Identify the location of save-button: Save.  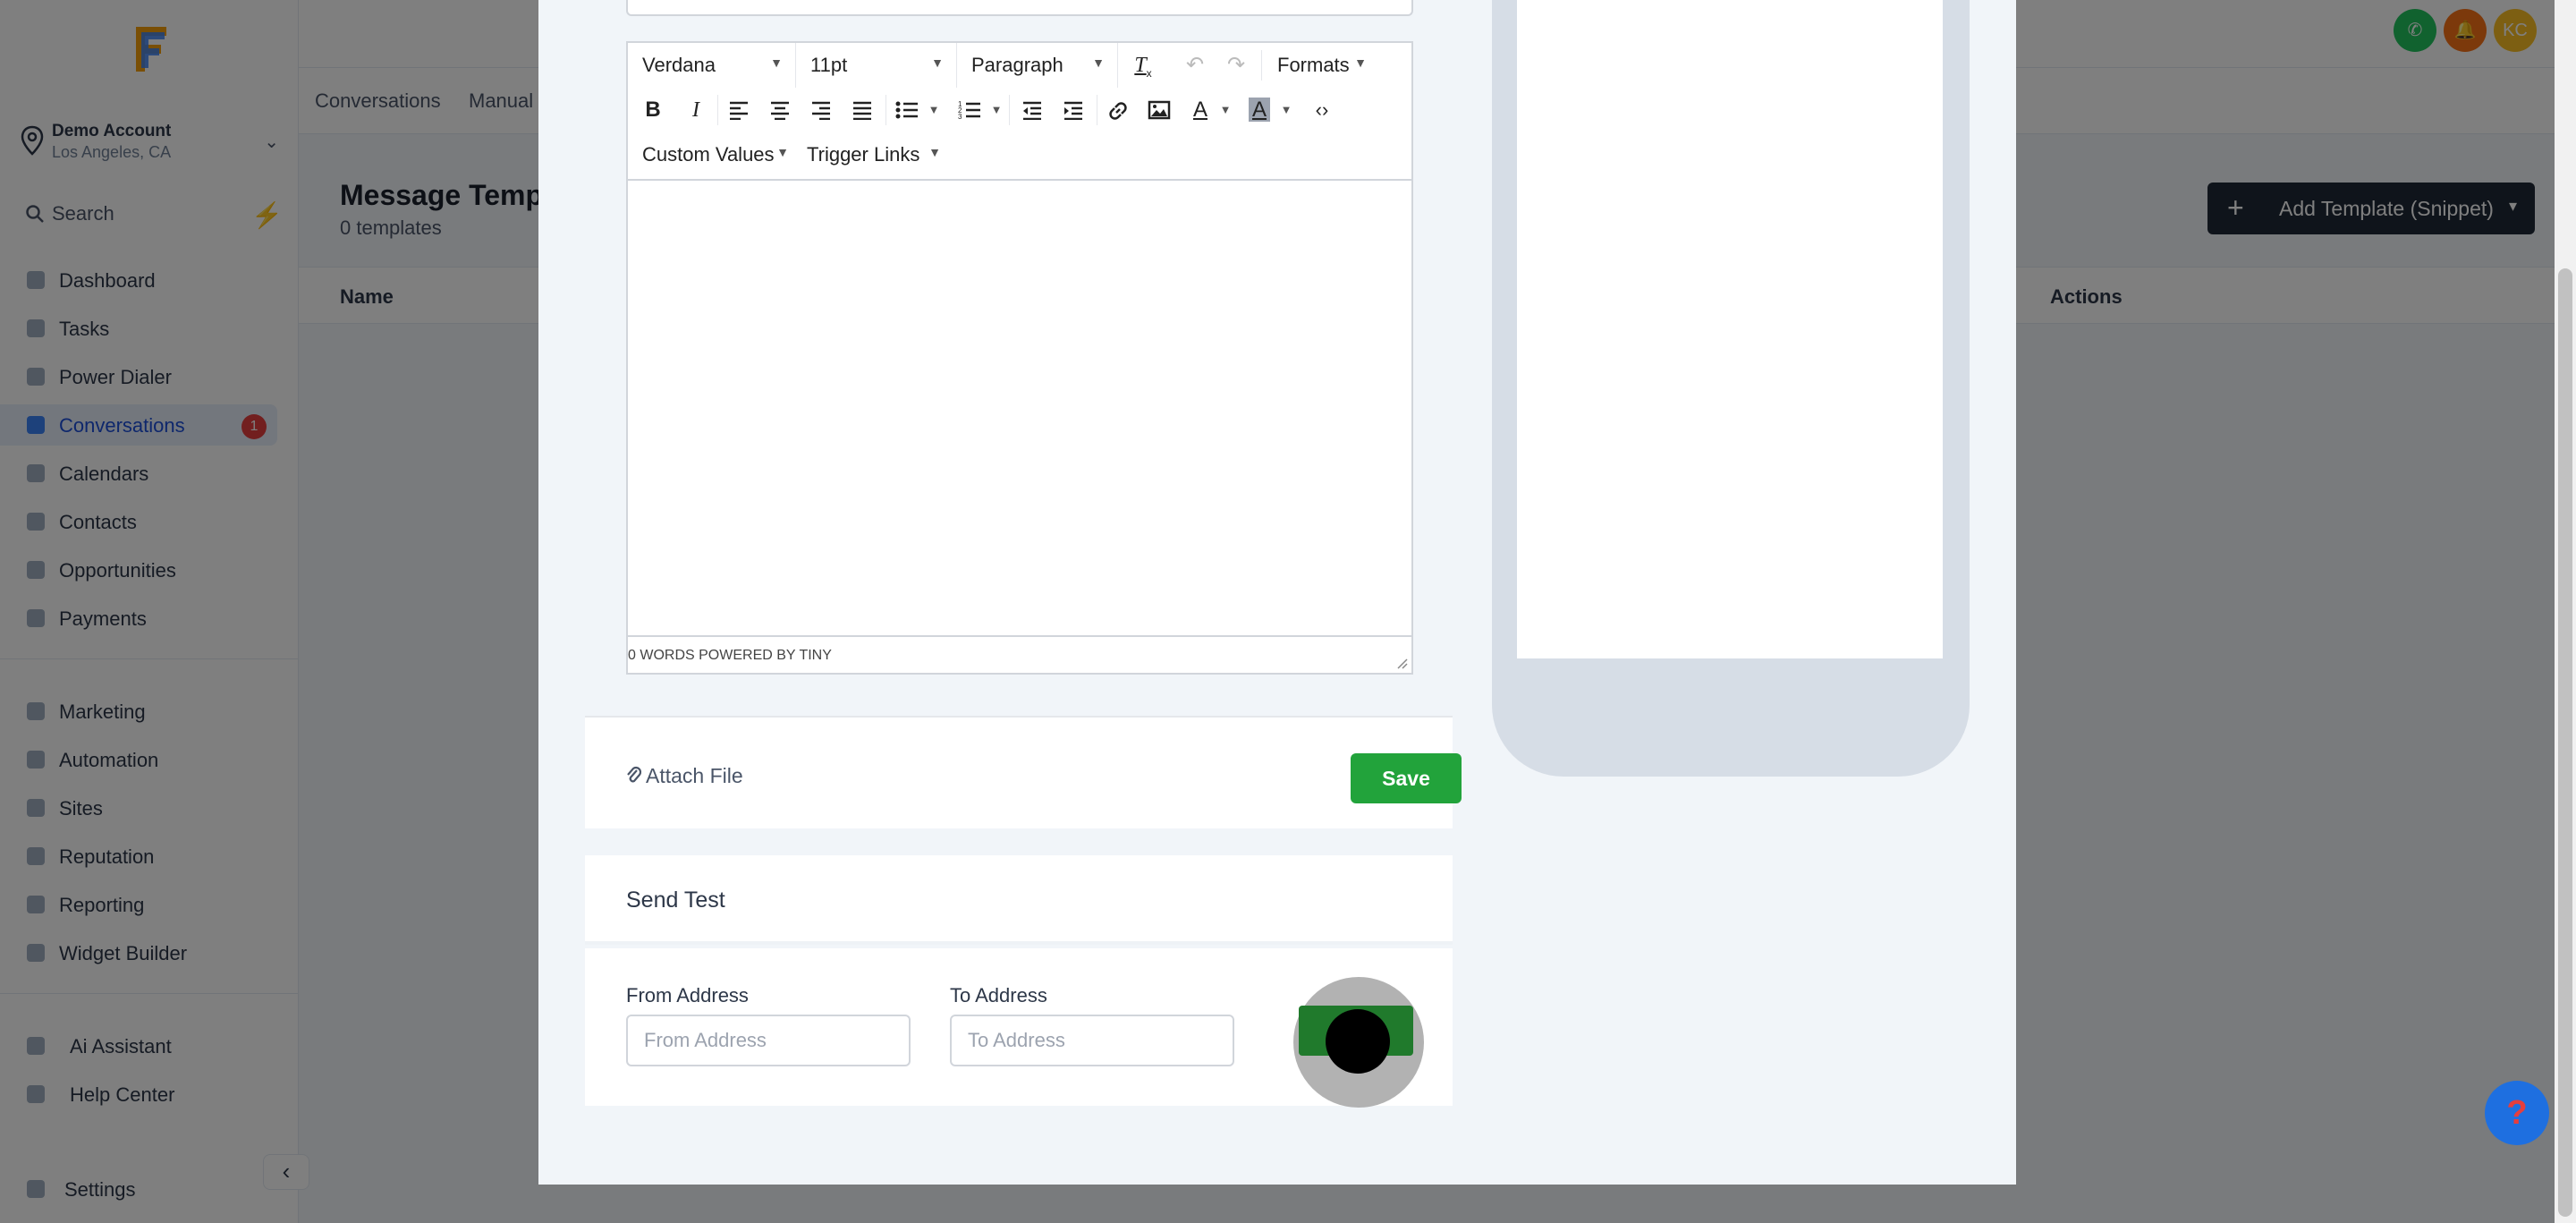
(1406, 778).